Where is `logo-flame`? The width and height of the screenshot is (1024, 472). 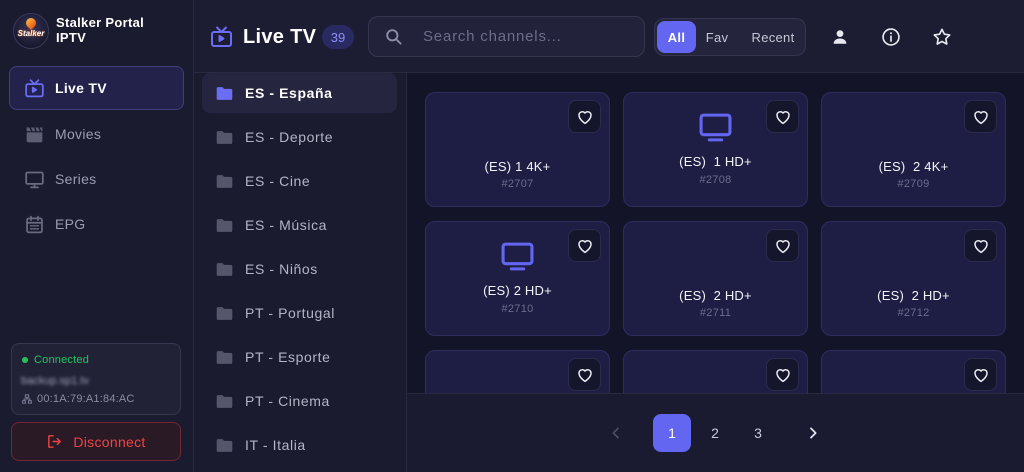 logo-flame is located at coordinates (31, 23).